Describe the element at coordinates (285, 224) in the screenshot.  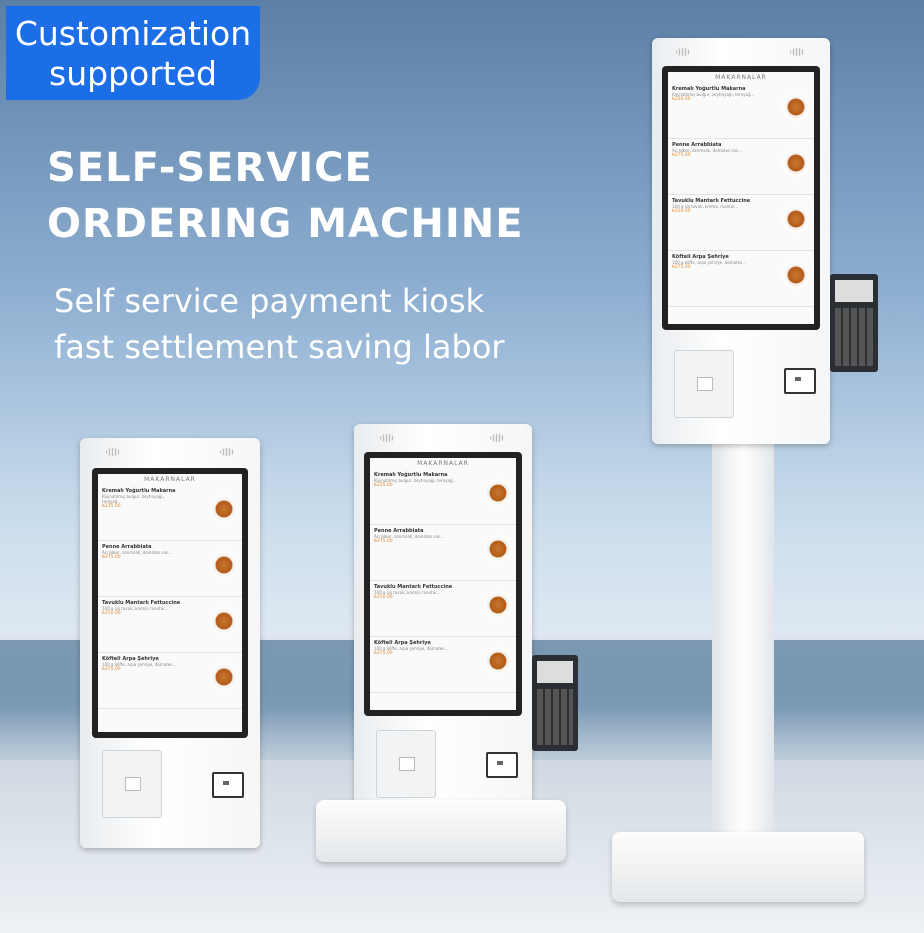
I see `headline-line-2: ORDERING MACHINE` at that location.